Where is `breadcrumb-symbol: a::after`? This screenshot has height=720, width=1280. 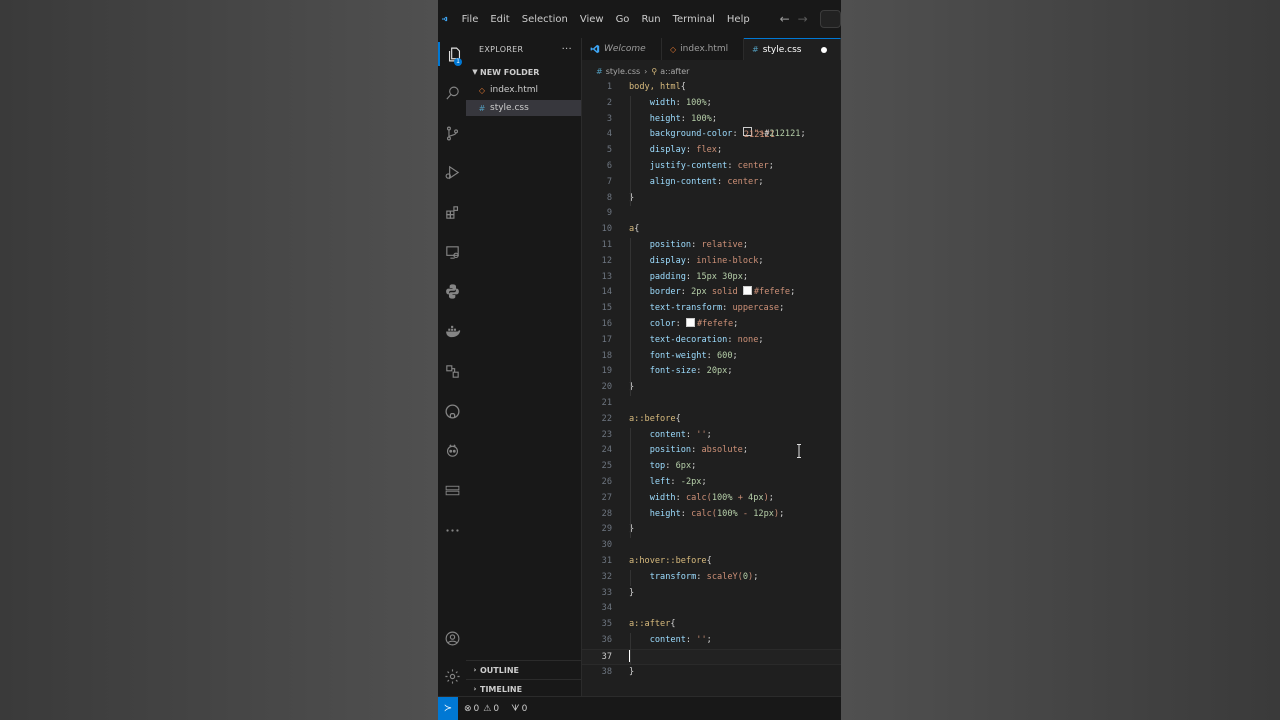 breadcrumb-symbol: a::after is located at coordinates (674, 71).